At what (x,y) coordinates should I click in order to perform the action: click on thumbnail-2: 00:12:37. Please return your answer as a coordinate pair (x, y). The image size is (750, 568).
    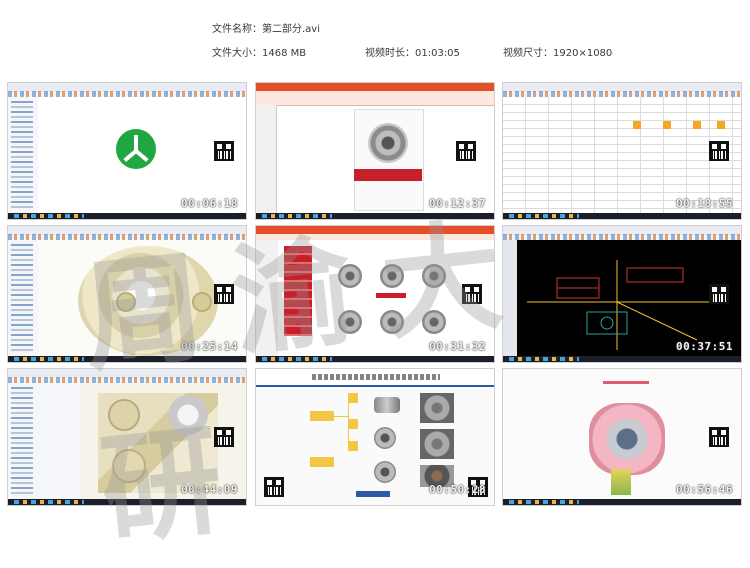
    Looking at the image, I should click on (375, 151).